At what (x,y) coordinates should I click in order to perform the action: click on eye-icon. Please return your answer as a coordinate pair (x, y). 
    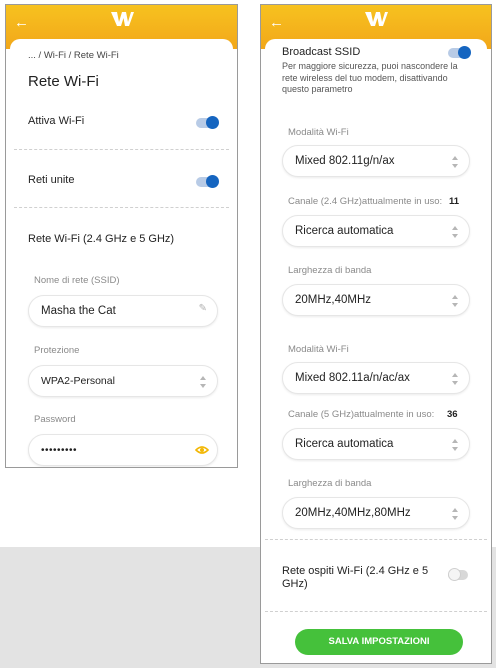
    Looking at the image, I should click on (202, 450).